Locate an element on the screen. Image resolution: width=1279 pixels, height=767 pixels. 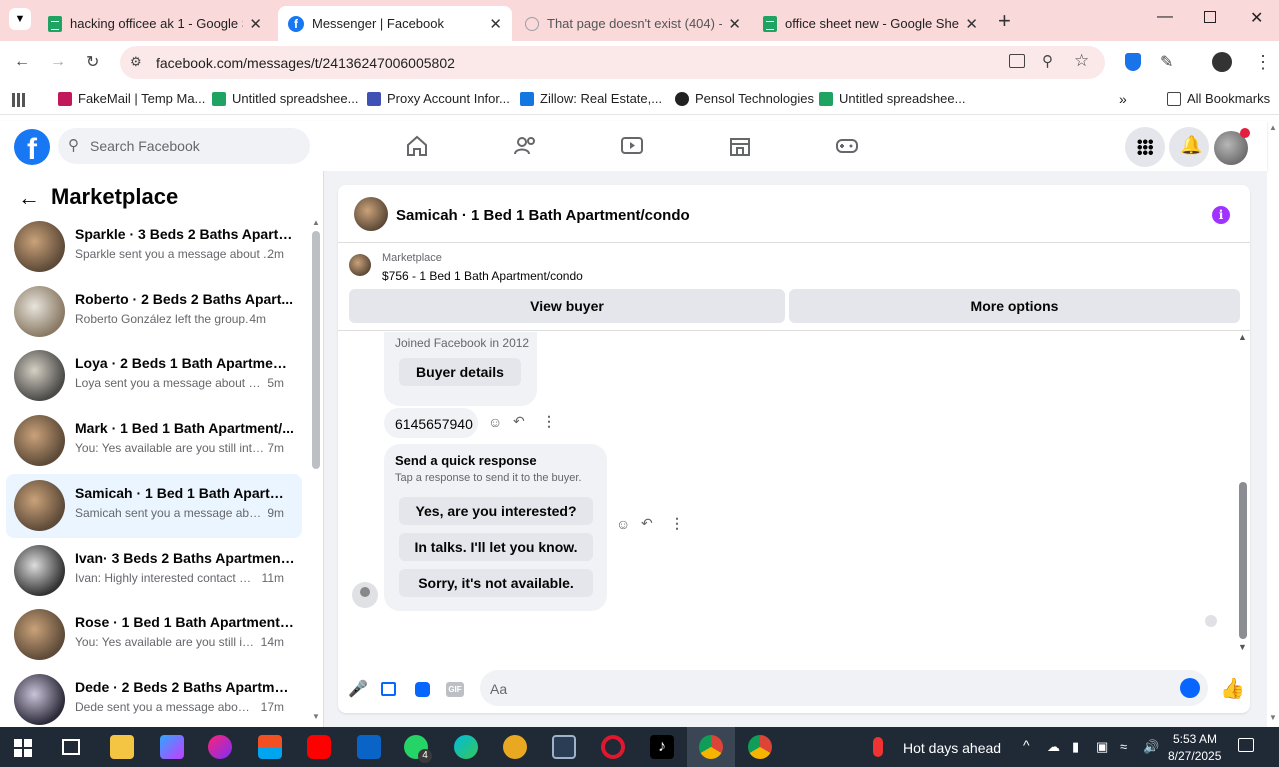
clock-date: 8/27/2025 is located at coordinates (1194, 756).